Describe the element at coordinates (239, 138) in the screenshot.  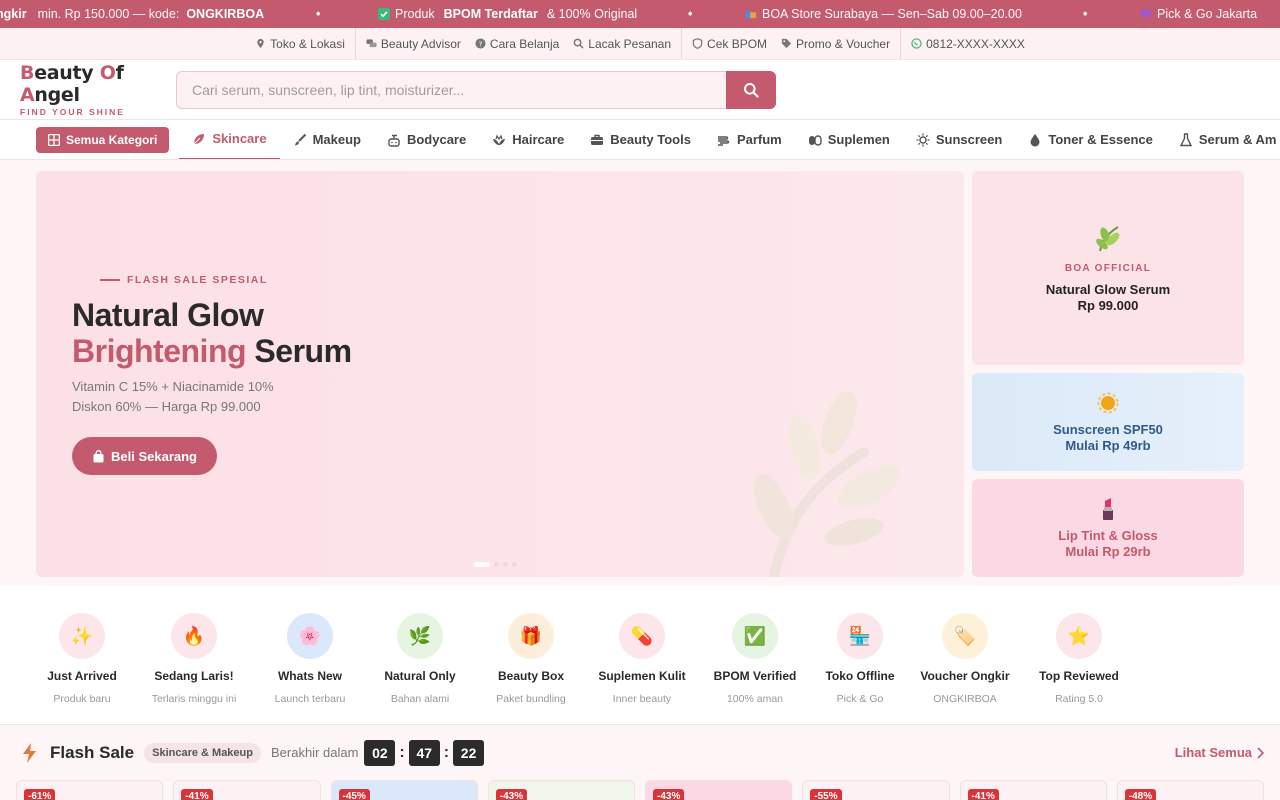
I see `category-label: Skincare` at that location.